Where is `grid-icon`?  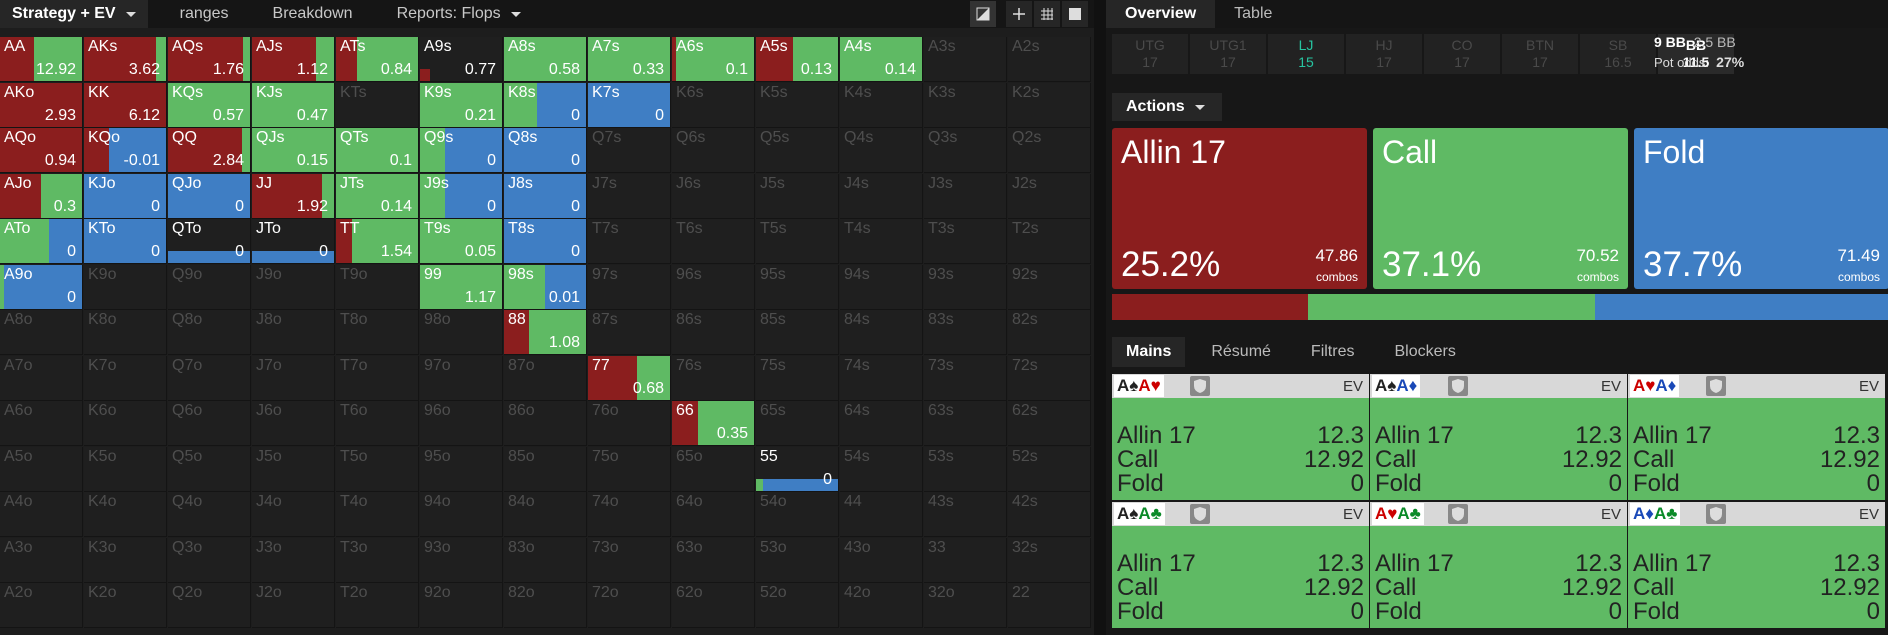 grid-icon is located at coordinates (1047, 14).